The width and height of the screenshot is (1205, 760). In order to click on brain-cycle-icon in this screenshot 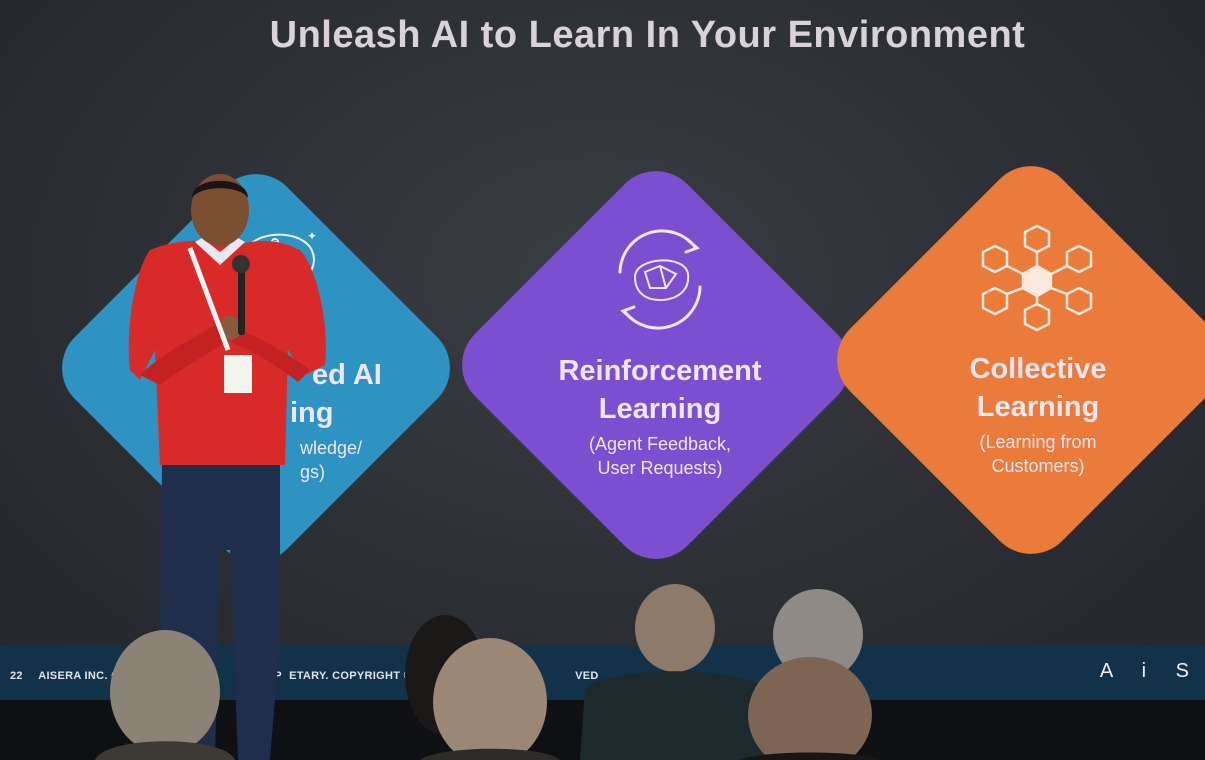, I will do `click(660, 279)`.